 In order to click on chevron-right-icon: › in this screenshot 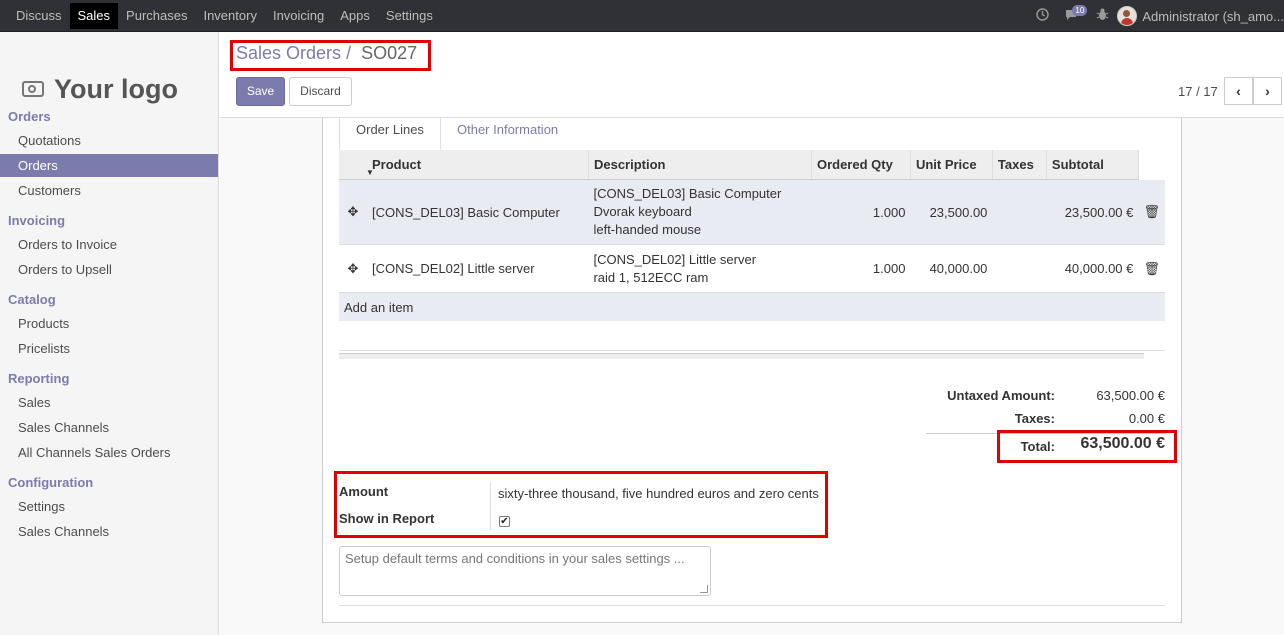, I will do `click(1267, 91)`.